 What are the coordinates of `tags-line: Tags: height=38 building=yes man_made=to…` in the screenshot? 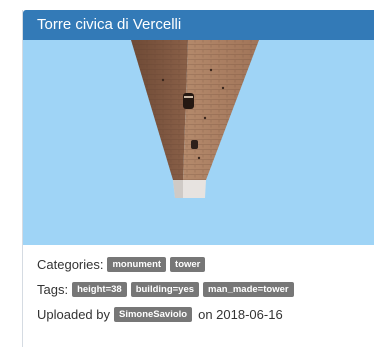 It's located at (205, 289).